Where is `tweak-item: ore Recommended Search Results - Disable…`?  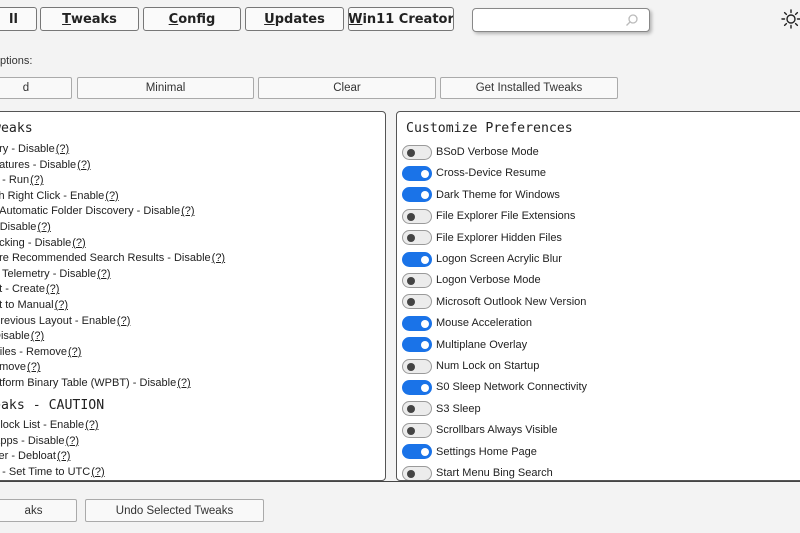
tweak-item: ore Recommended Search Results - Disable… is located at coordinates (112, 258).